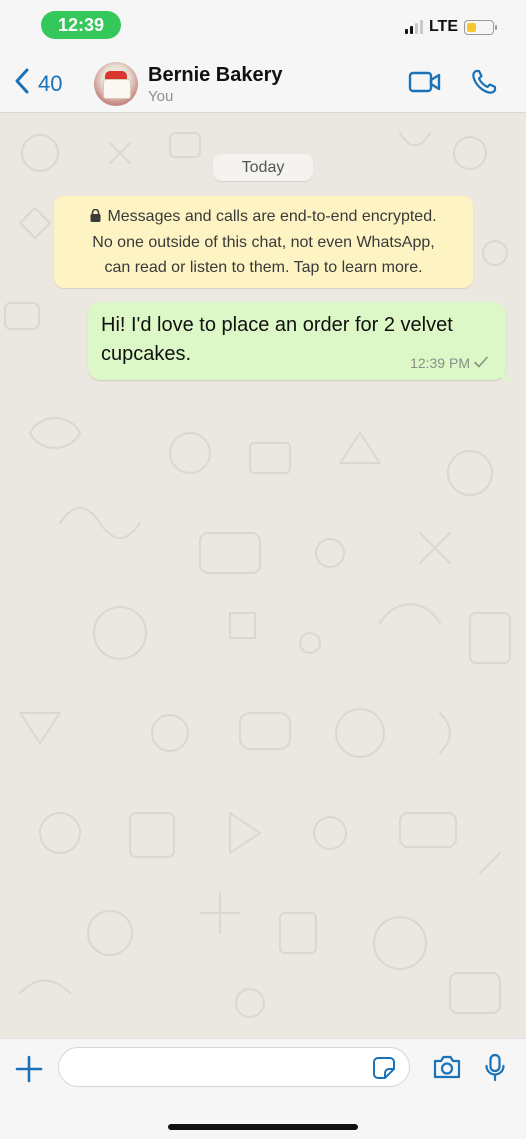  Describe the element at coordinates (481, 363) in the screenshot. I see `single-check-icon` at that location.